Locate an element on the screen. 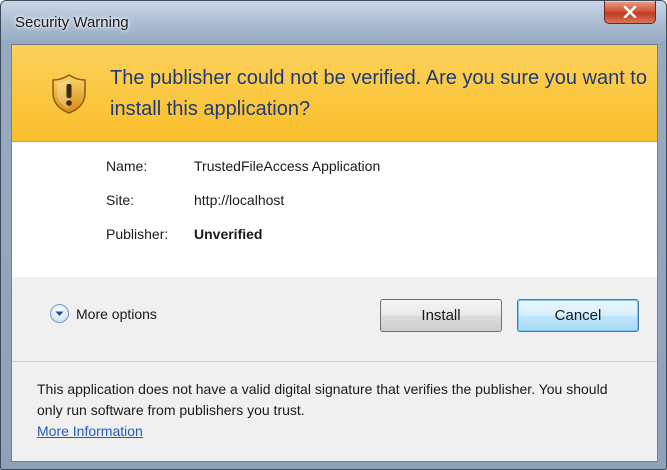 This screenshot has height=470, width=667. close-button is located at coordinates (630, 12).